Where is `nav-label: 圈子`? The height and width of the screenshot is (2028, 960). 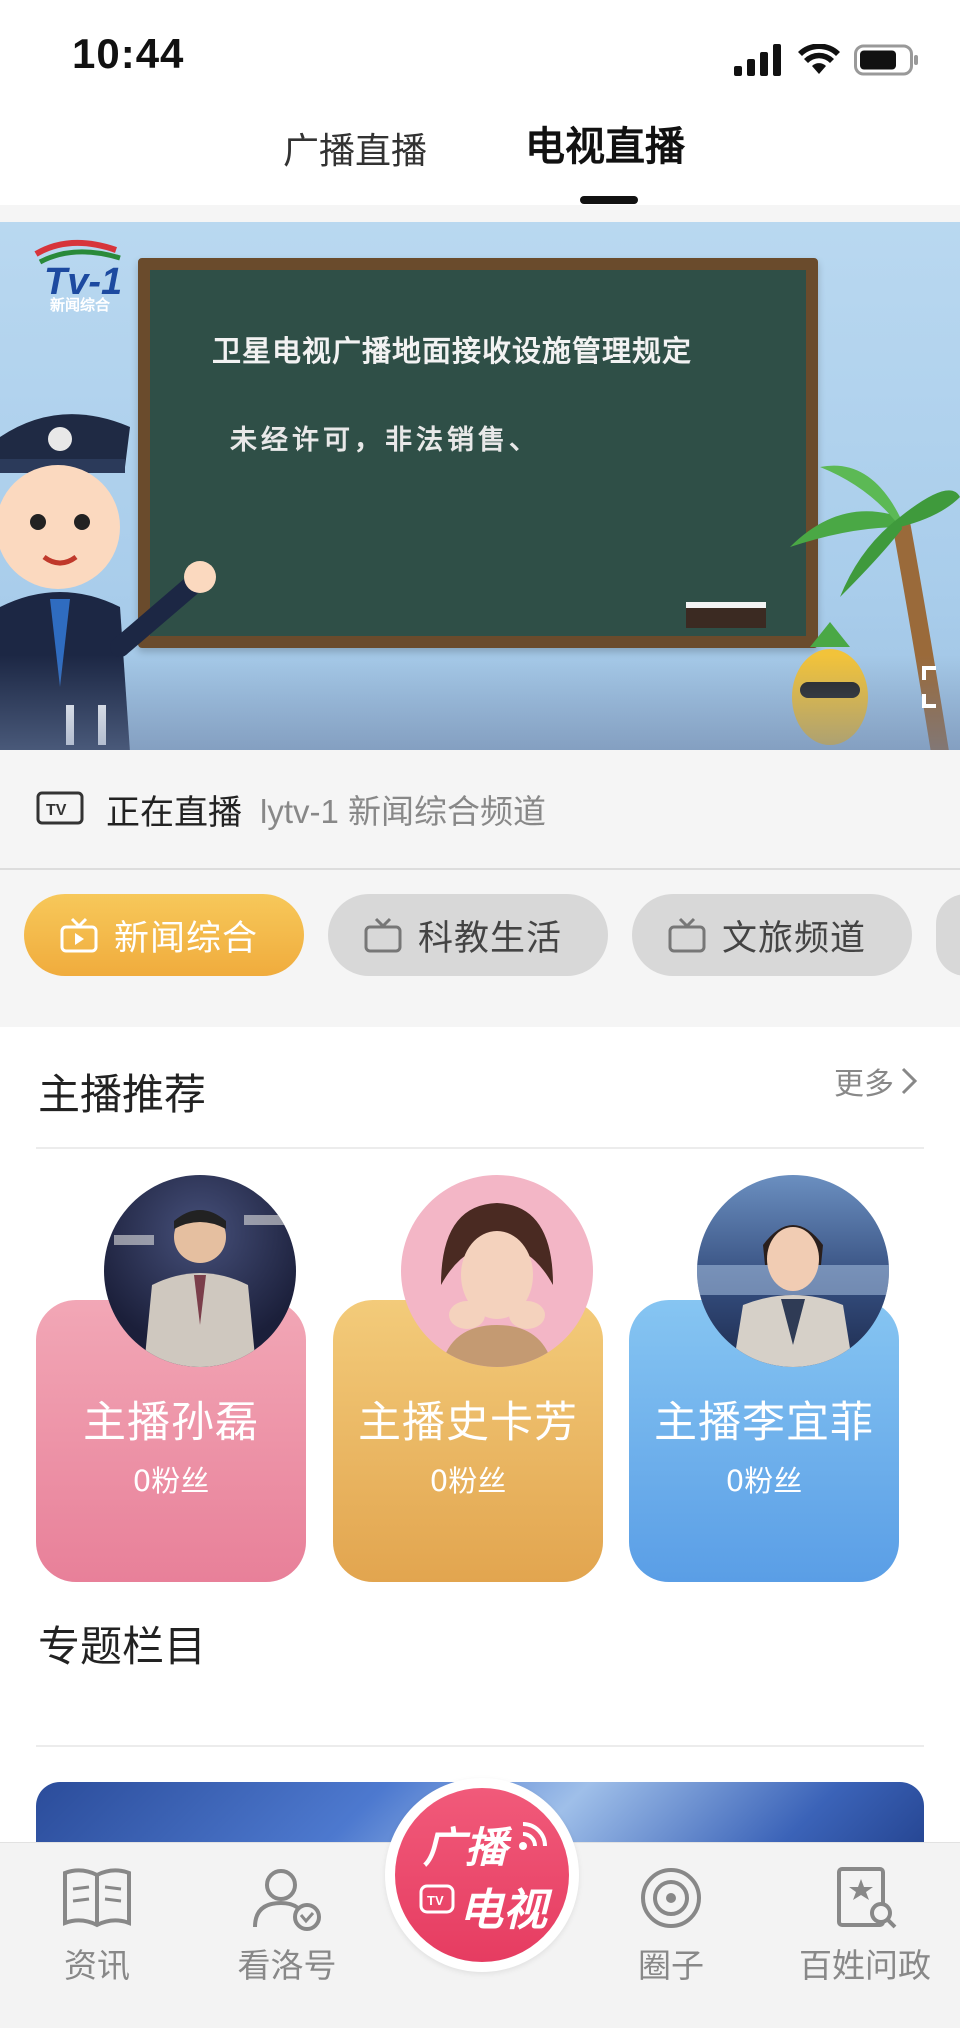
nav-label: 圈子 is located at coordinates (671, 1965).